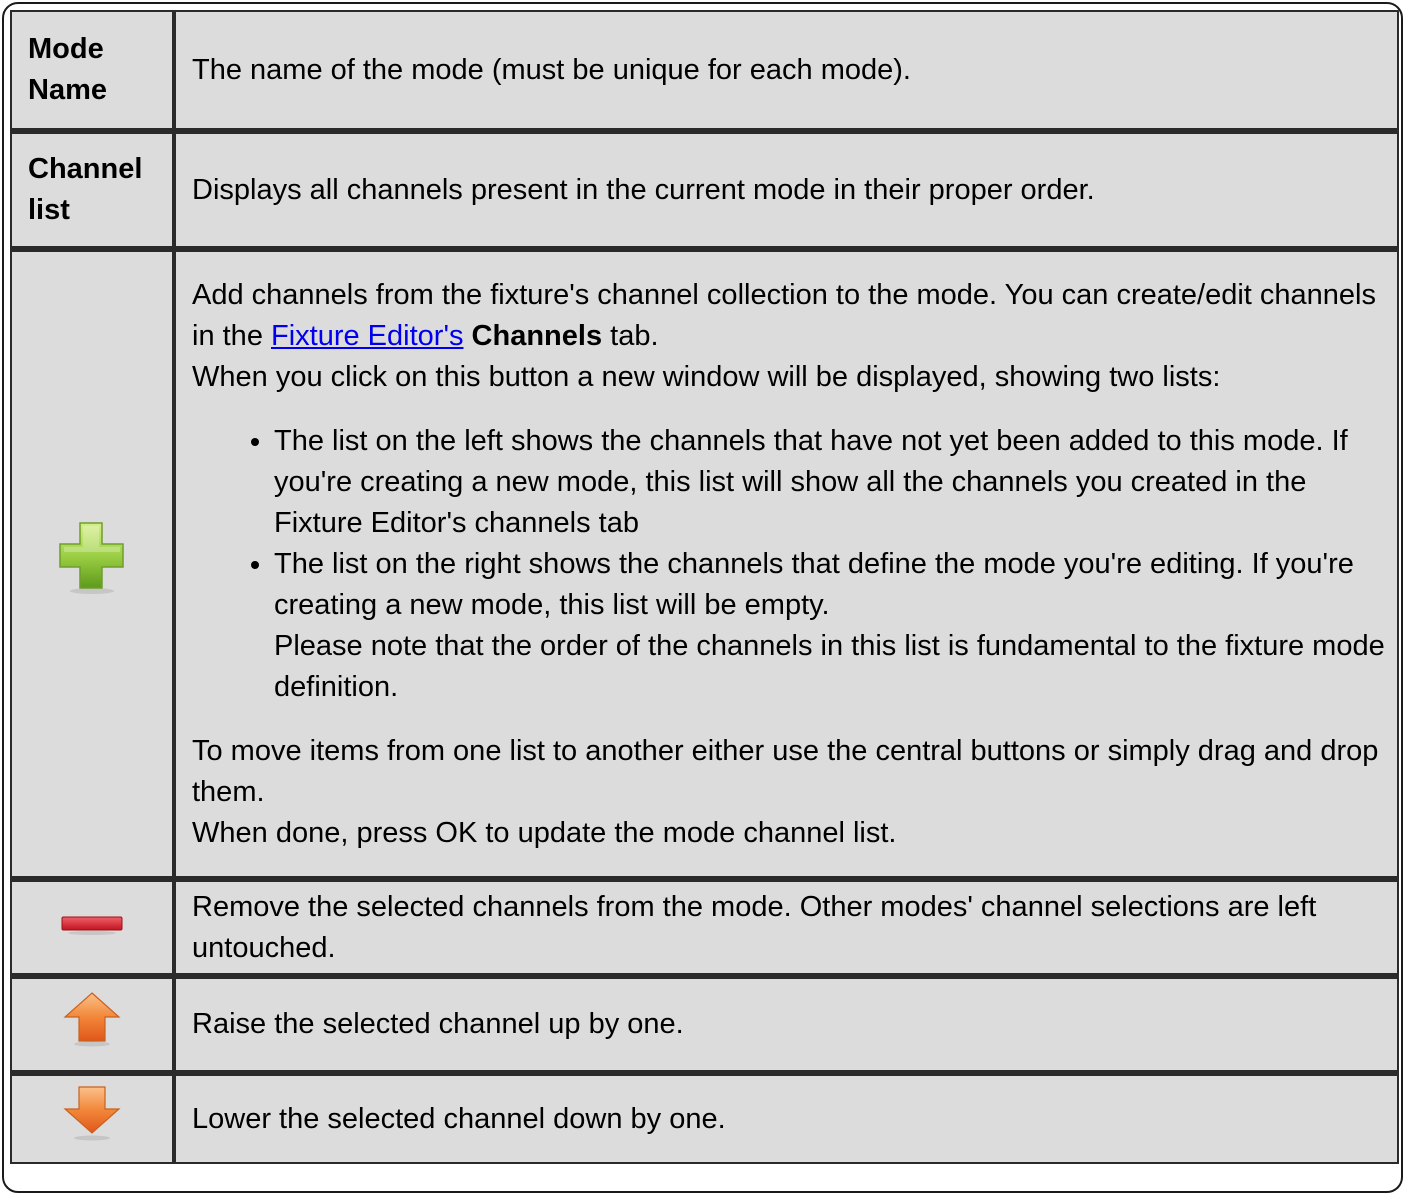 This screenshot has width=1409, height=1197. What do you see at coordinates (786, 1118) in the screenshot?
I see `row-description-lower-channel: Lower the selected channel down by one.` at bounding box center [786, 1118].